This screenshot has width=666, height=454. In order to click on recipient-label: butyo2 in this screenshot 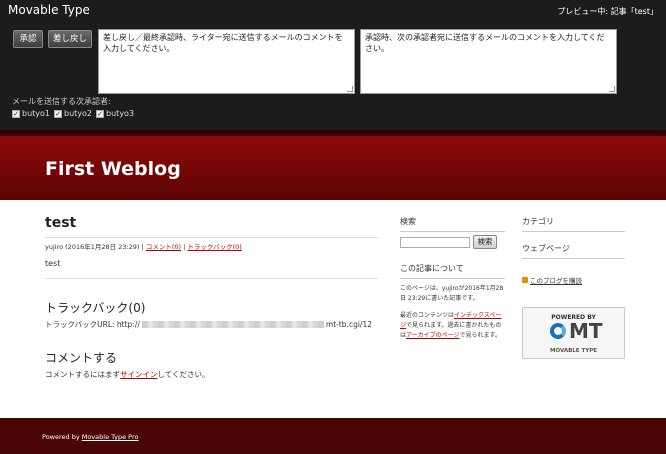, I will do `click(78, 113)`.